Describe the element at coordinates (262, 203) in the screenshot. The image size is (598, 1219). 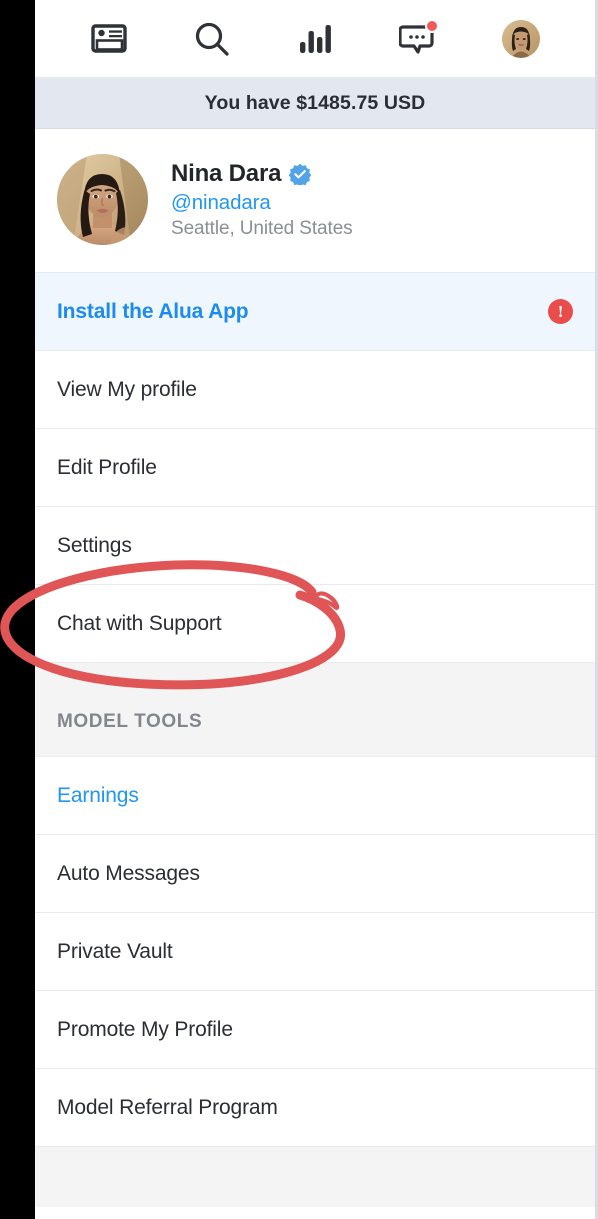
I see `profile-handle: @ninadara` at that location.